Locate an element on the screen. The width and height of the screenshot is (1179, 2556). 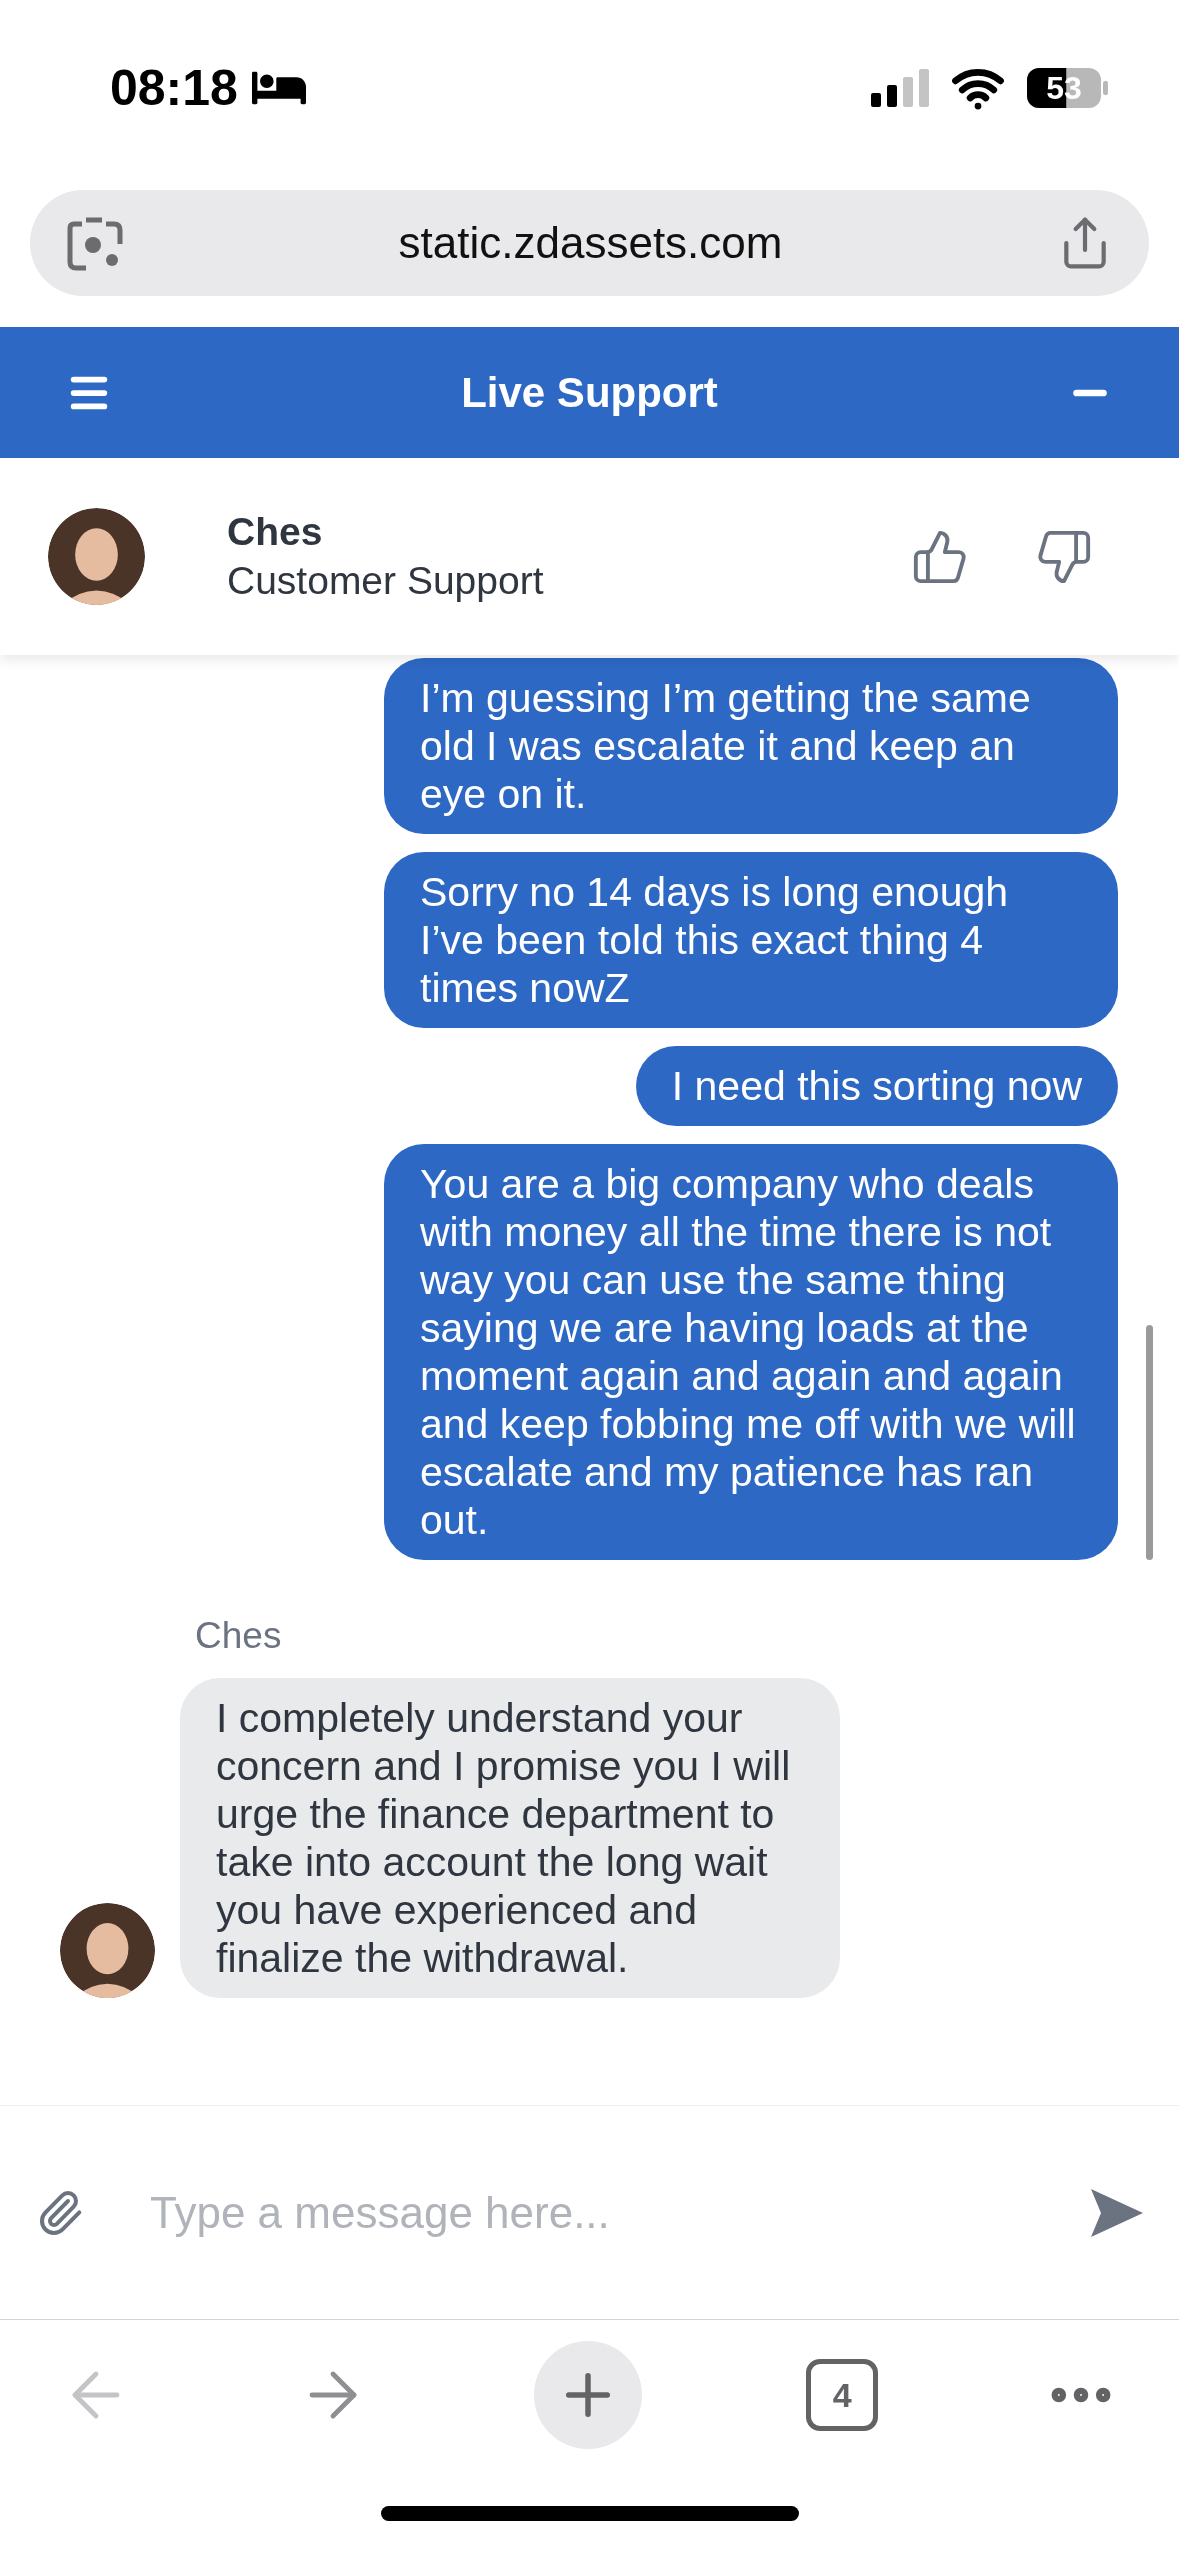
address-bar: static.zdassets.com is located at coordinates (589, 243).